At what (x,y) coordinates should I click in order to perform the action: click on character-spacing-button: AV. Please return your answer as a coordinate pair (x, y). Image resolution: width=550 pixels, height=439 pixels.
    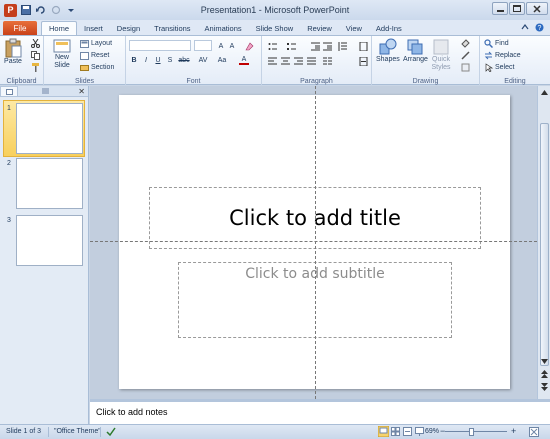
    Looking at the image, I should click on (203, 60).